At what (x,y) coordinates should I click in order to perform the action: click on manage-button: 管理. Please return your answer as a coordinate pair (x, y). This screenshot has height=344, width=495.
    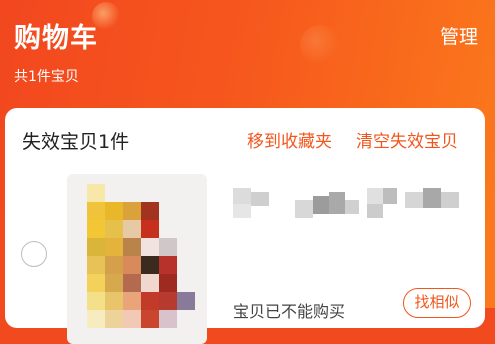
    Looking at the image, I should click on (459, 35).